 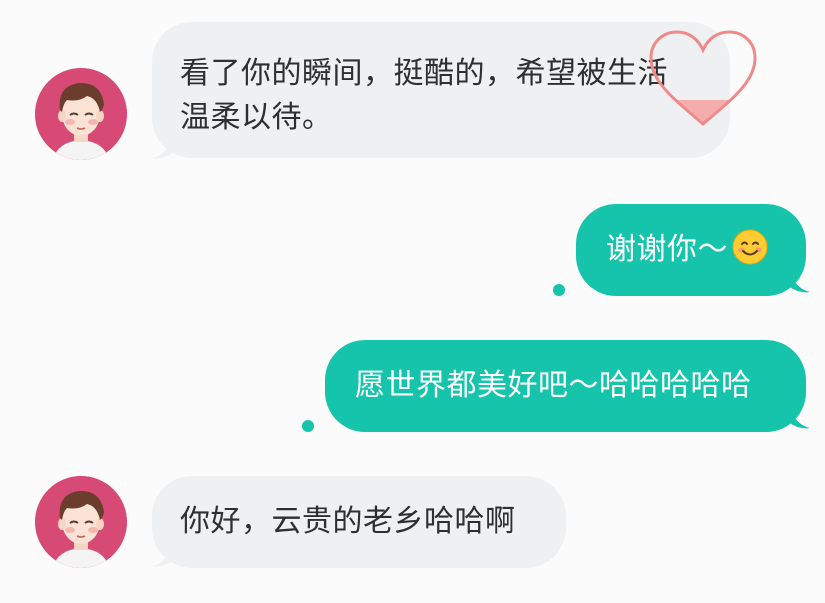 I want to click on message-text: 看了你的瞬间，挺酷的，希望被生活 温柔以待。, so click(x=441, y=96).